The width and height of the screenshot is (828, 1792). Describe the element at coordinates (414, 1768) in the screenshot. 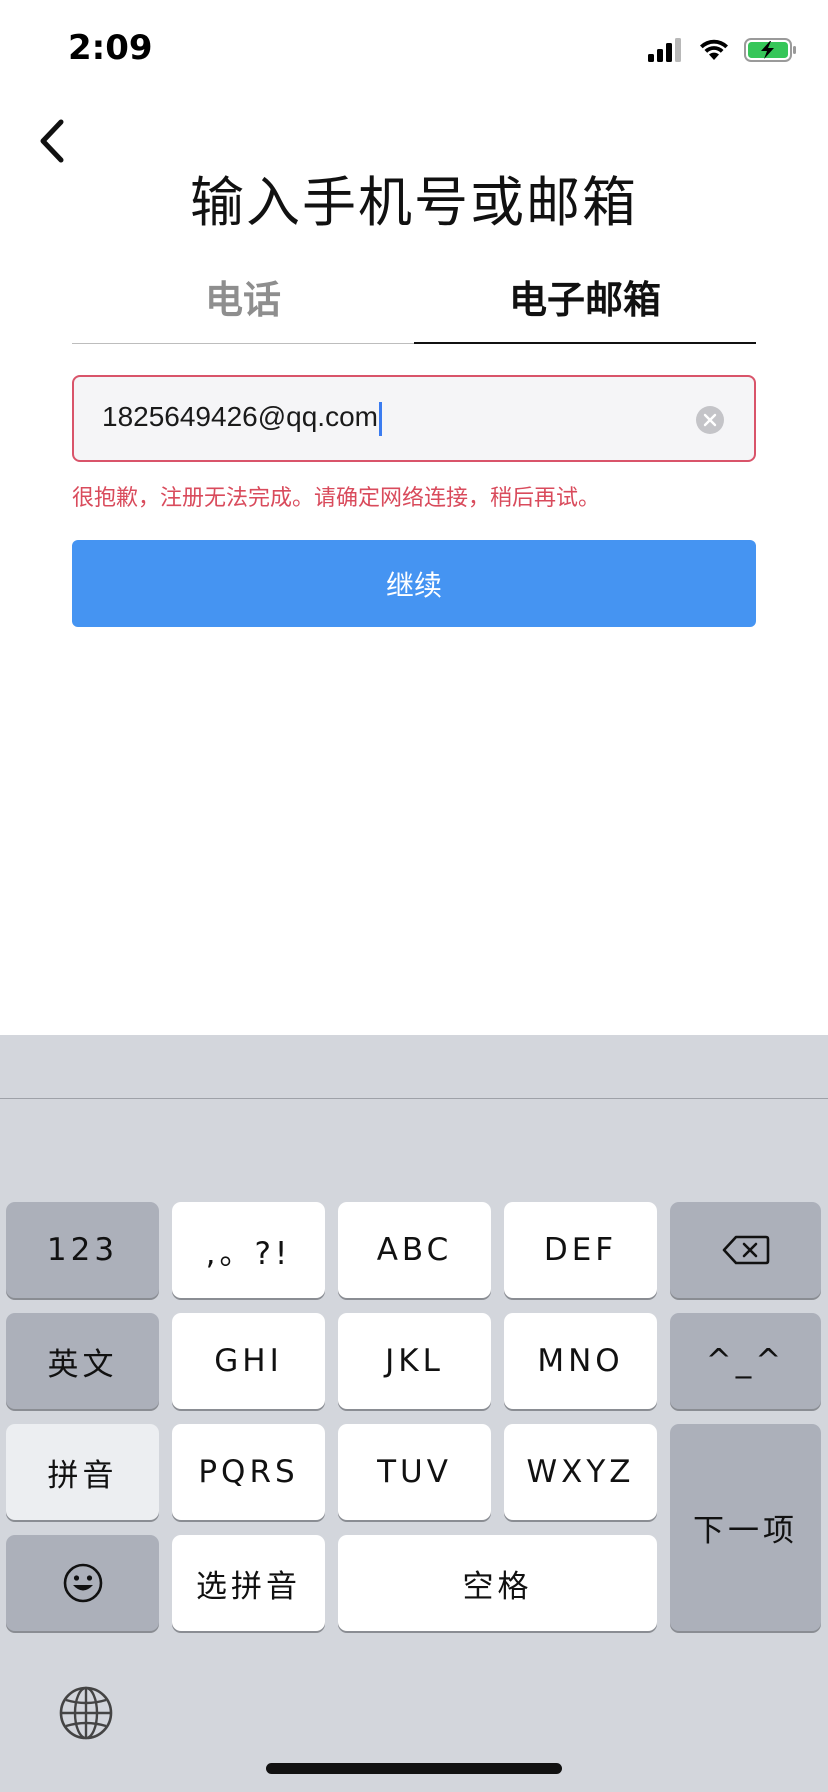

I see `home-indicator` at that location.